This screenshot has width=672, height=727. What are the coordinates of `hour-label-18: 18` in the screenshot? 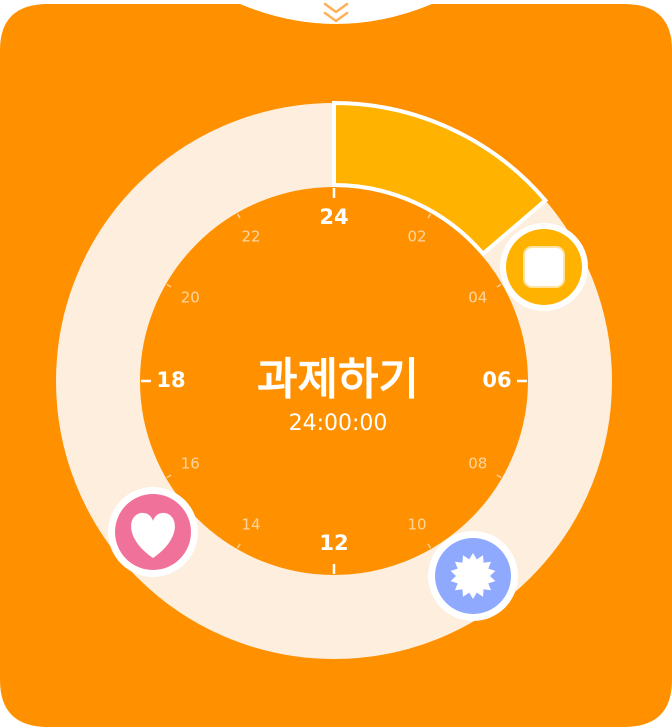 It's located at (170, 380).